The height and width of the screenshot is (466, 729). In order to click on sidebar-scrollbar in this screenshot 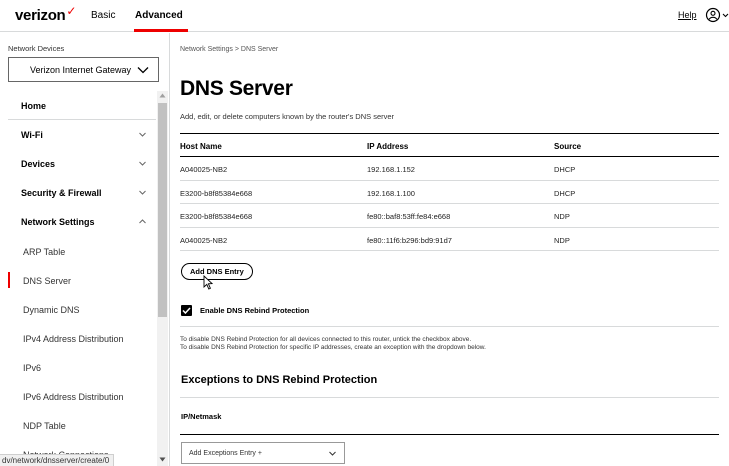, I will do `click(162, 278)`.